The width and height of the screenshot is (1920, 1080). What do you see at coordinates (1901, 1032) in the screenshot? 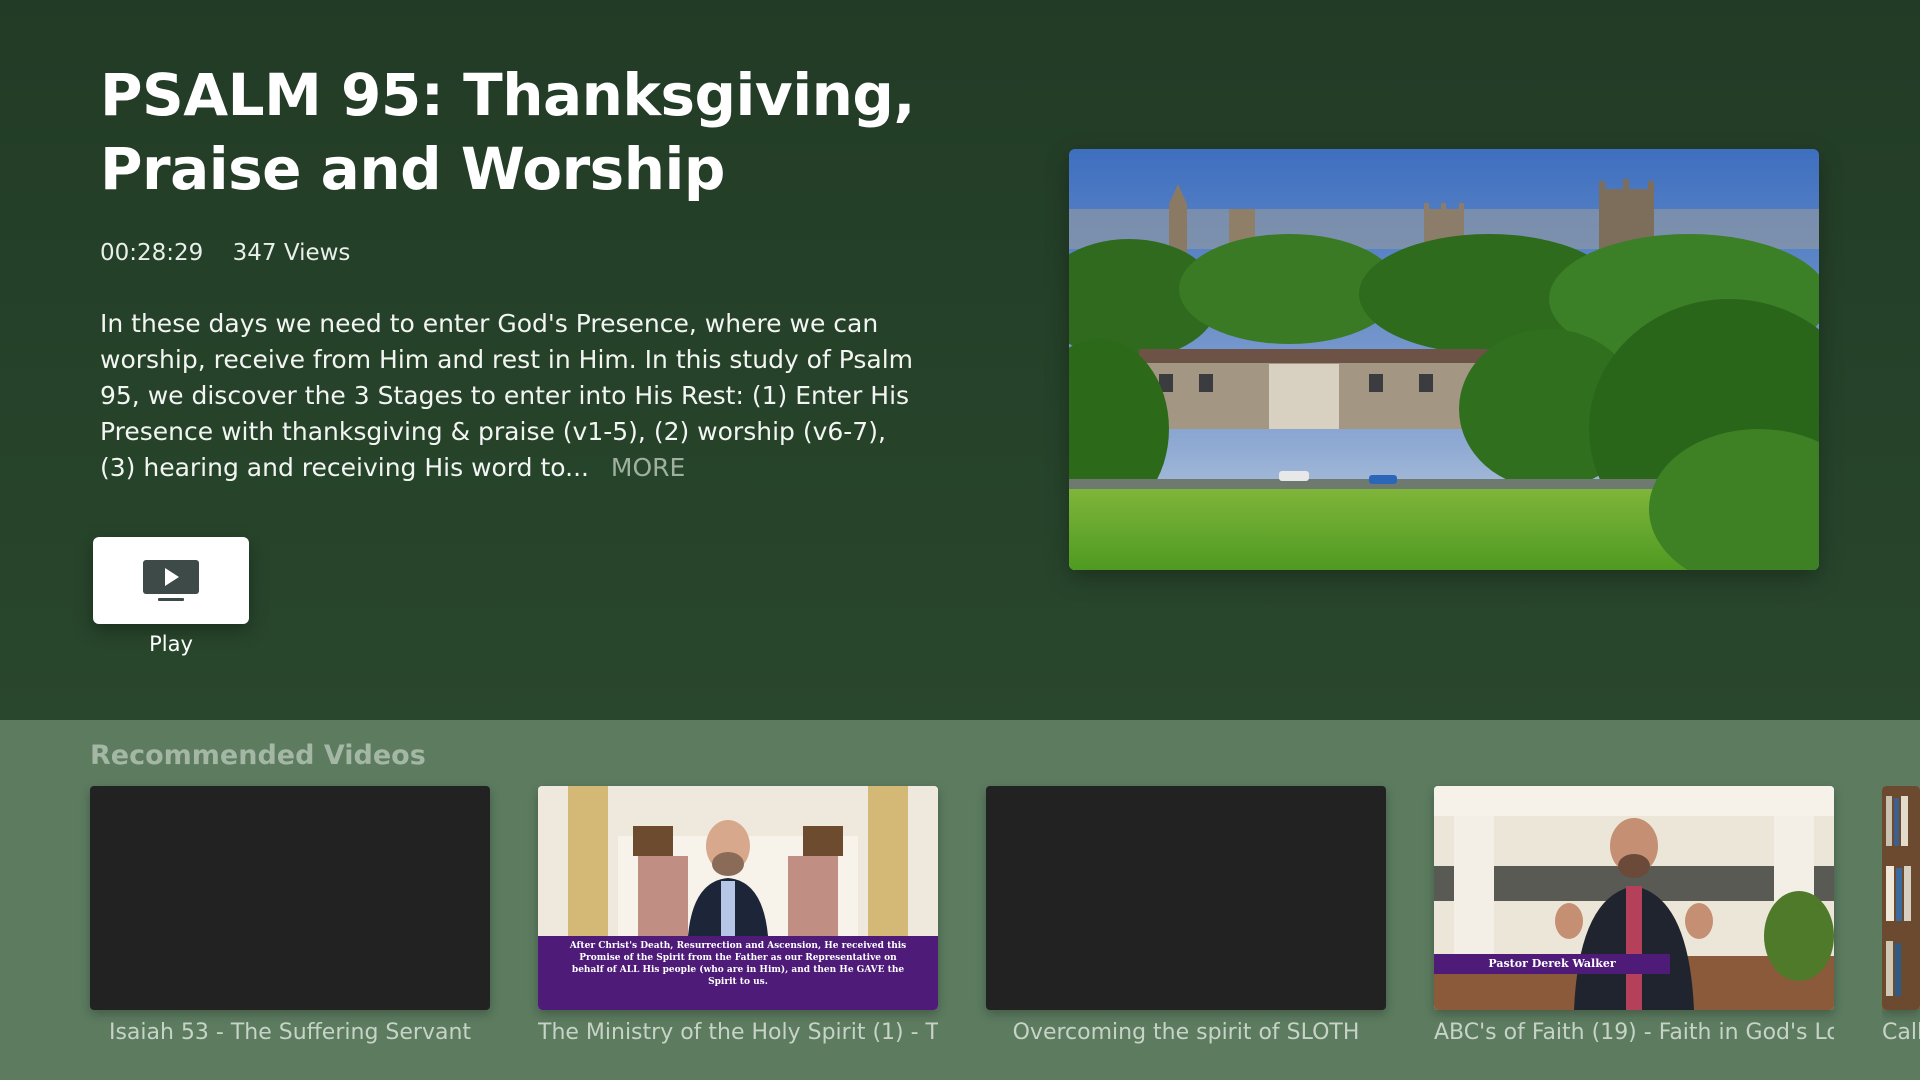
I see `recommended-video-title: Call` at bounding box center [1901, 1032].